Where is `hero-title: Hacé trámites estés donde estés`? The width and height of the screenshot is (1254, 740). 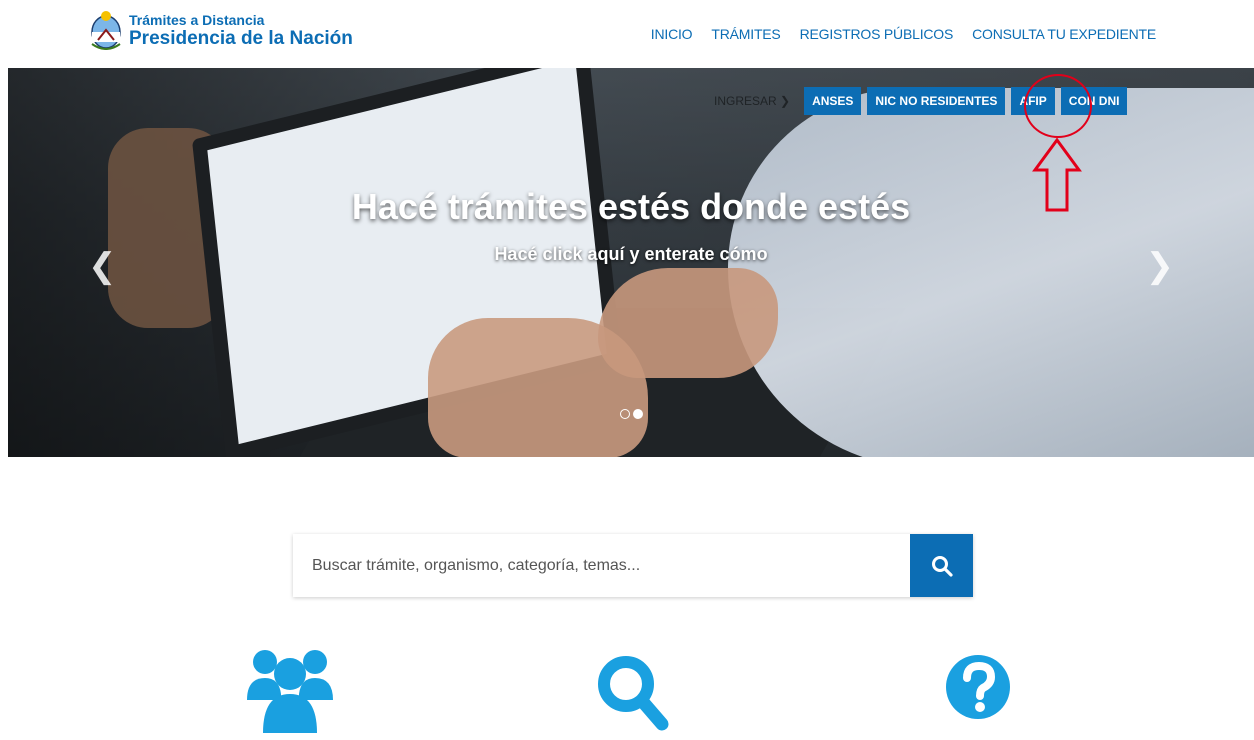
hero-title: Hacé trámites estés donde estés is located at coordinates (631, 207).